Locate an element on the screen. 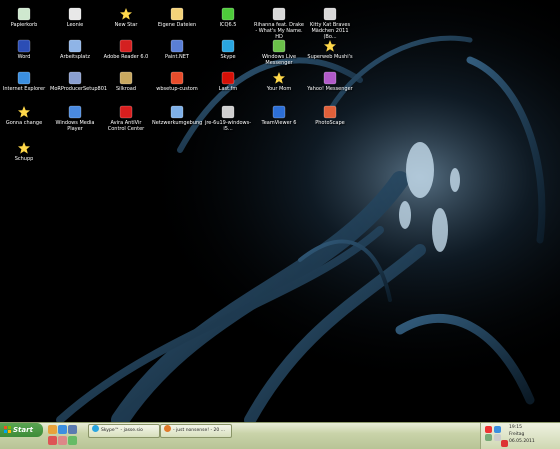 The height and width of the screenshot is (449, 560). desktop-icon: Skype is located at coordinates (228, 49).